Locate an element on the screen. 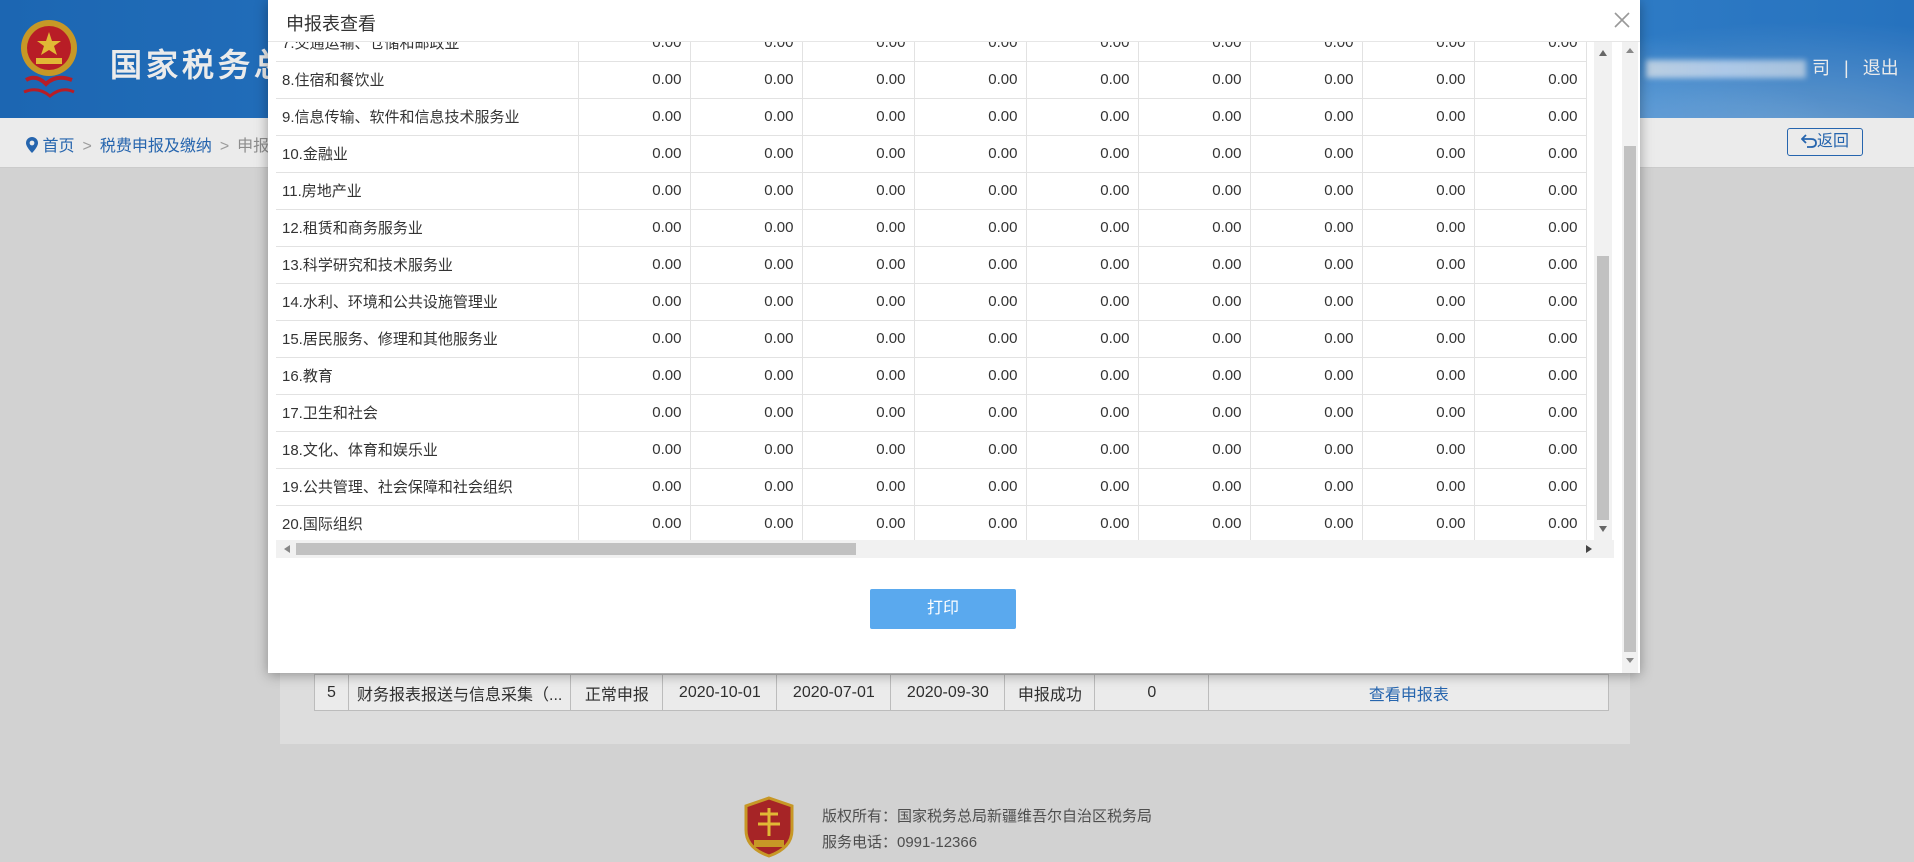  row-label: 10.金融业 is located at coordinates (427, 154).